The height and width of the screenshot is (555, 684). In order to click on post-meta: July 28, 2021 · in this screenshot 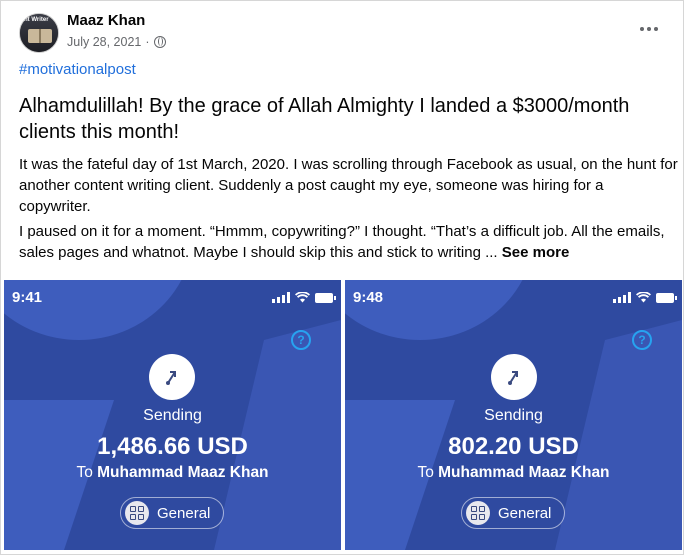, I will do `click(116, 42)`.